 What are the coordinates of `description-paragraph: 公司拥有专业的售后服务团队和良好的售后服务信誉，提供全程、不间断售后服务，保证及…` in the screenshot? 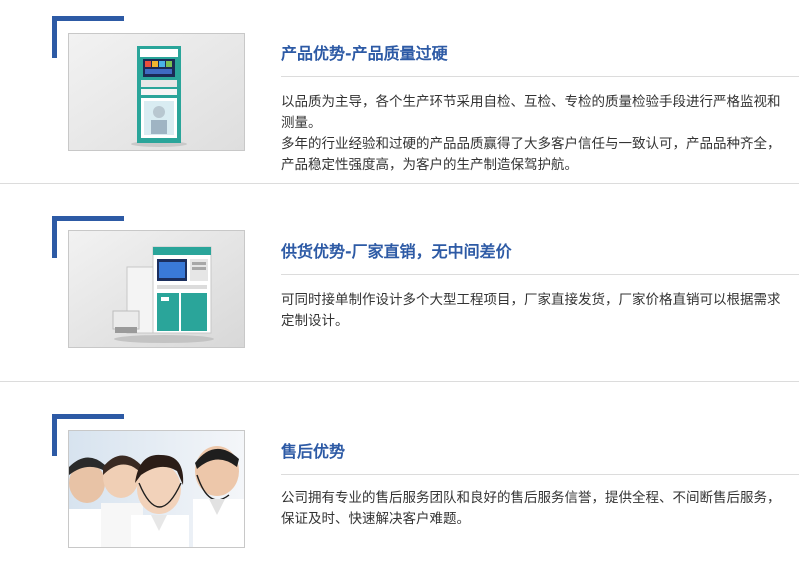 It's located at (531, 508).